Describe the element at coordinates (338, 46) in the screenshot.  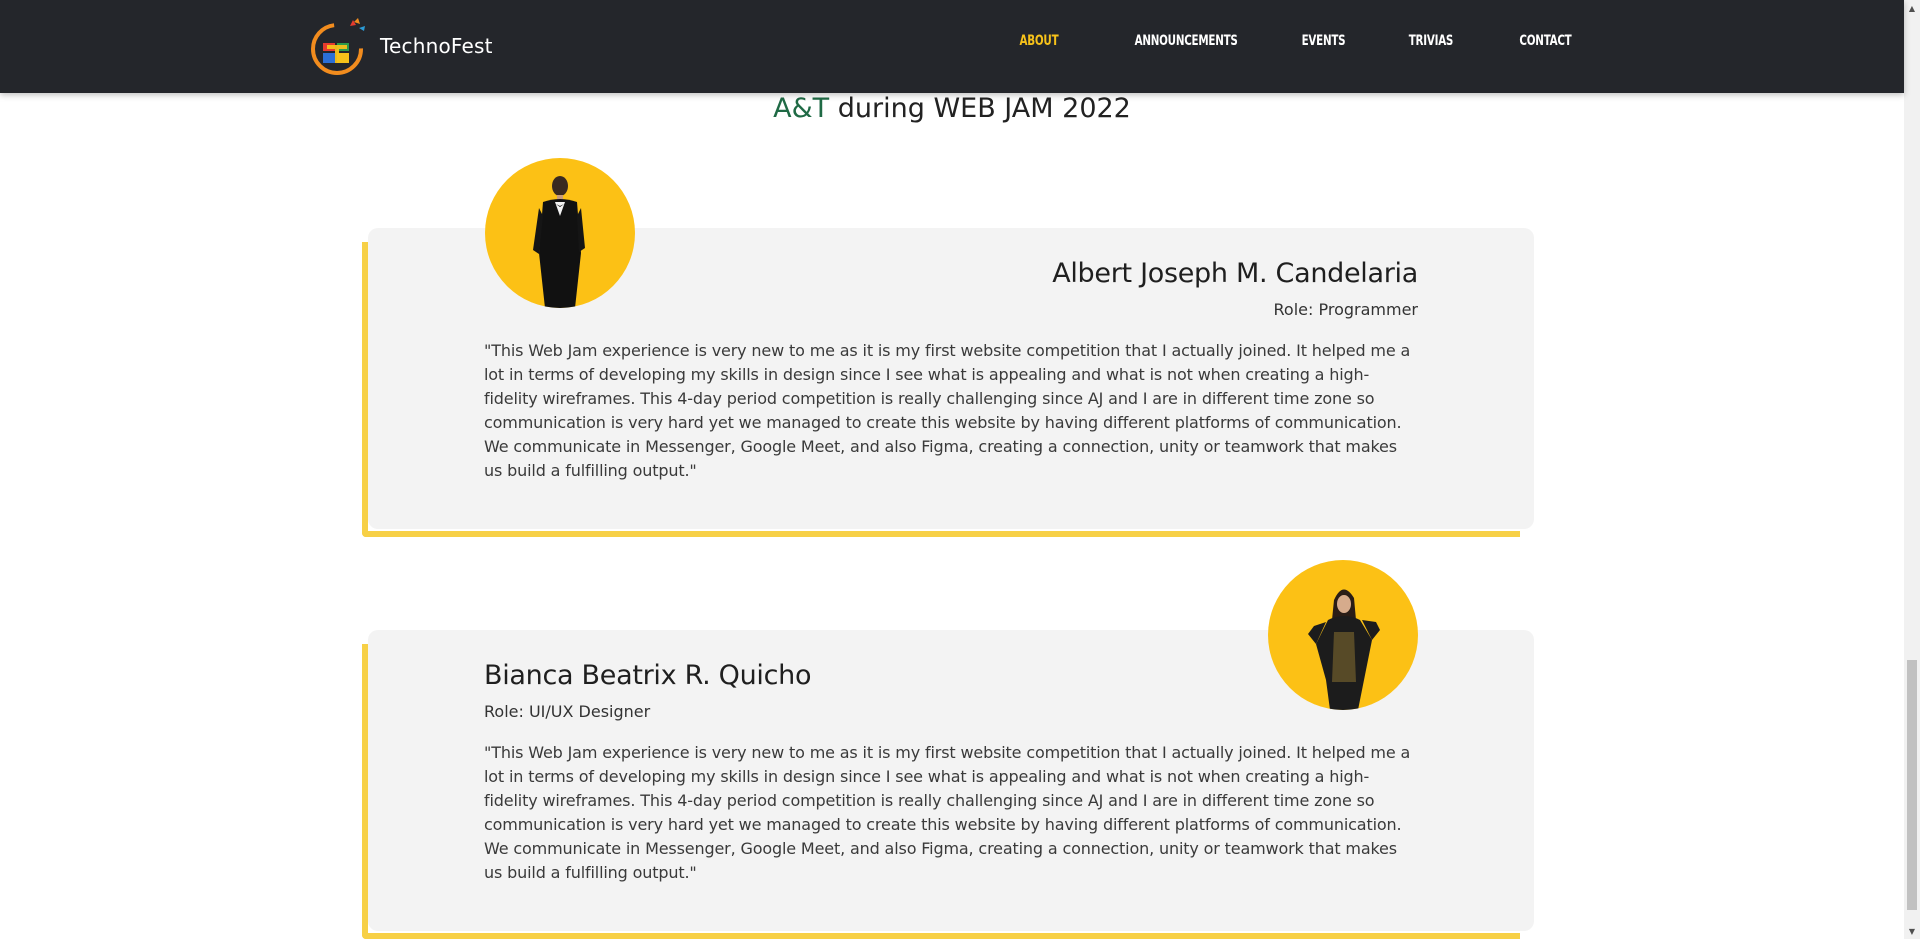
I see `technofest-logo-icon` at that location.